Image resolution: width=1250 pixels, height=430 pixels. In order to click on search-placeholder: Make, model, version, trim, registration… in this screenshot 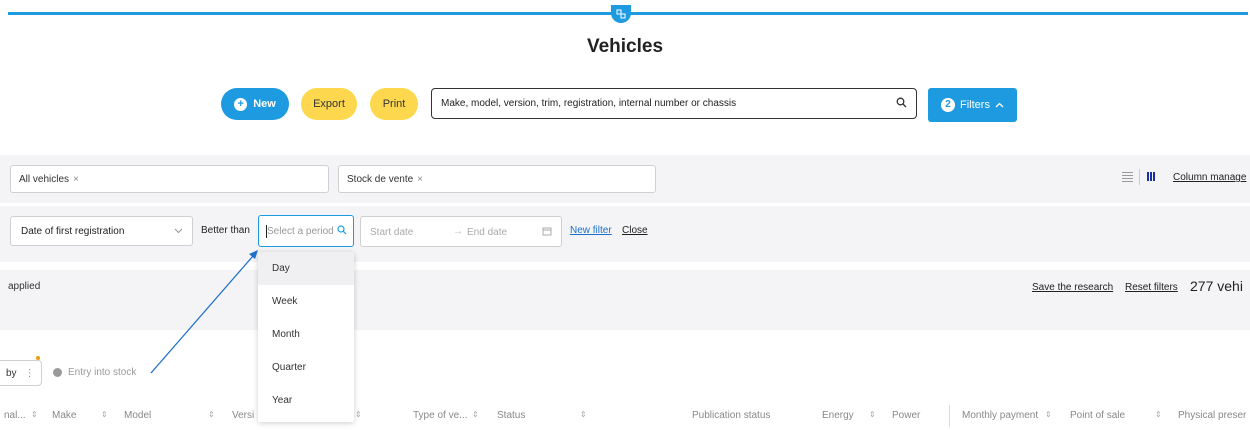, I will do `click(589, 103)`.